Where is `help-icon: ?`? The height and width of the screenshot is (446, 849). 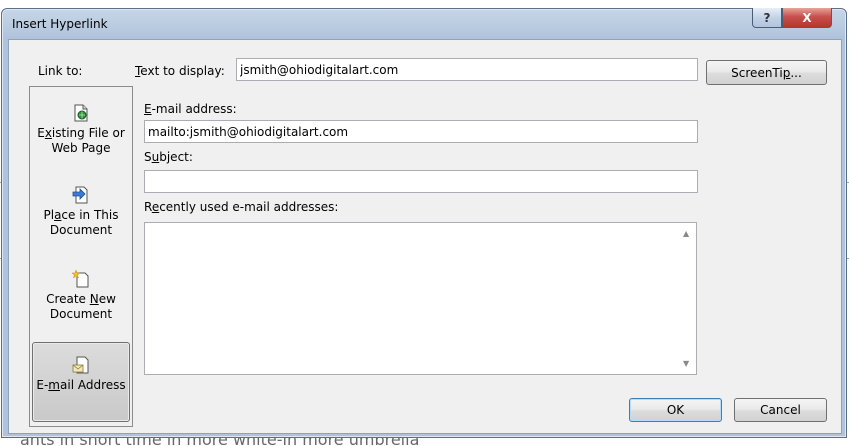 help-icon: ? is located at coordinates (767, 17).